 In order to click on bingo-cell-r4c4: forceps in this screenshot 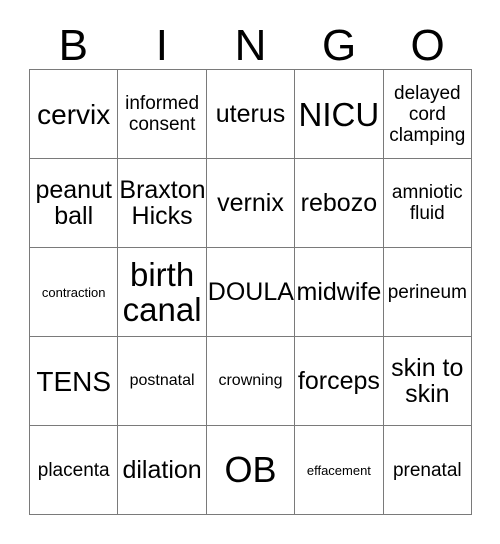, I will do `click(339, 381)`.